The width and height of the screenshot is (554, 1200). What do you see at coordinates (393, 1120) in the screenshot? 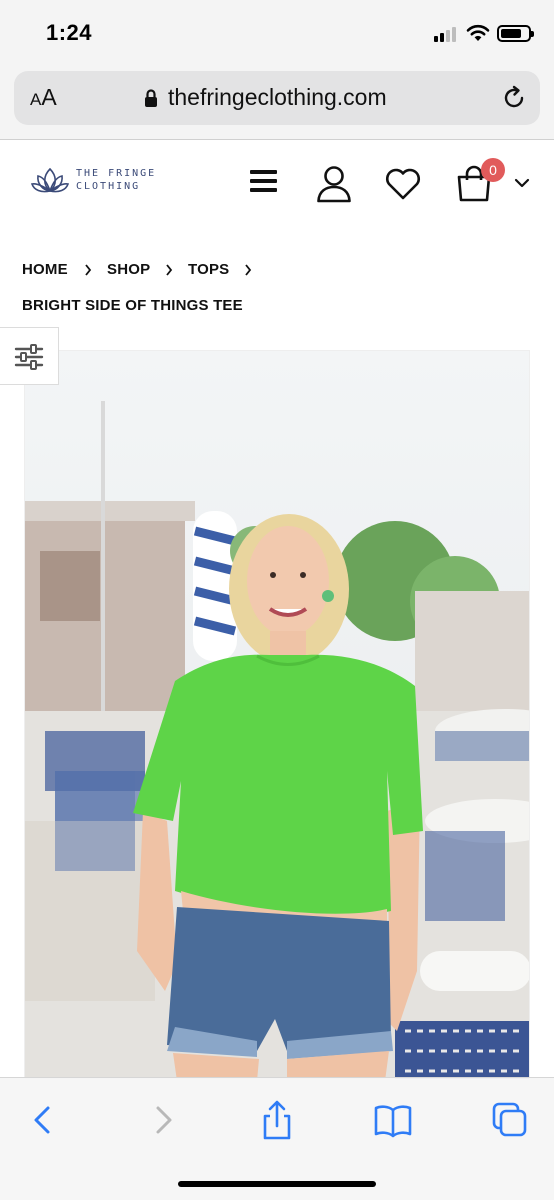
I see `bookmarks-icon` at bounding box center [393, 1120].